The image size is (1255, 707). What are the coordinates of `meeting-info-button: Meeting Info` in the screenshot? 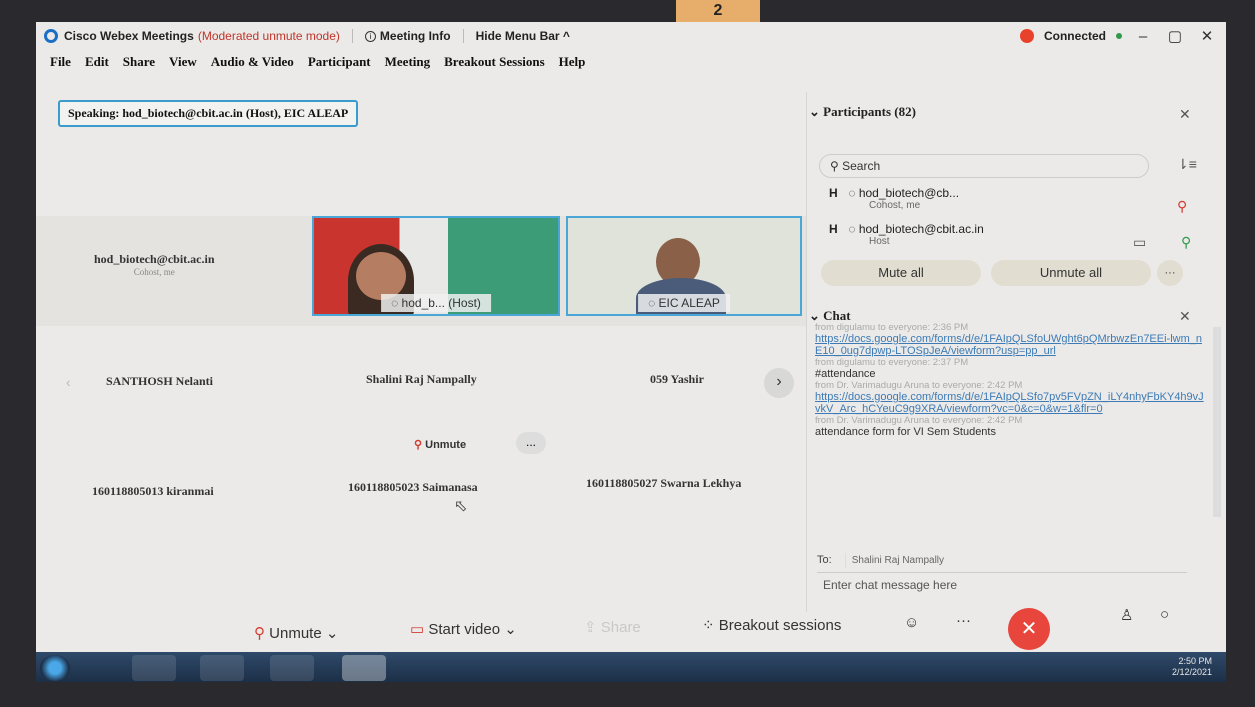 It's located at (415, 36).